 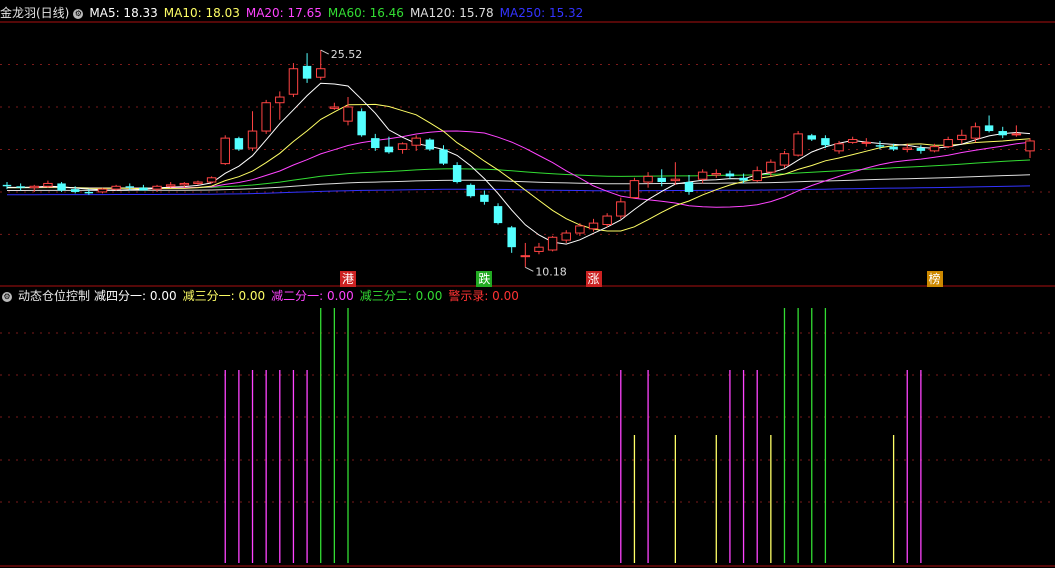 I want to click on ma-legend-item: MA20: 17.65, so click(x=283, y=13).